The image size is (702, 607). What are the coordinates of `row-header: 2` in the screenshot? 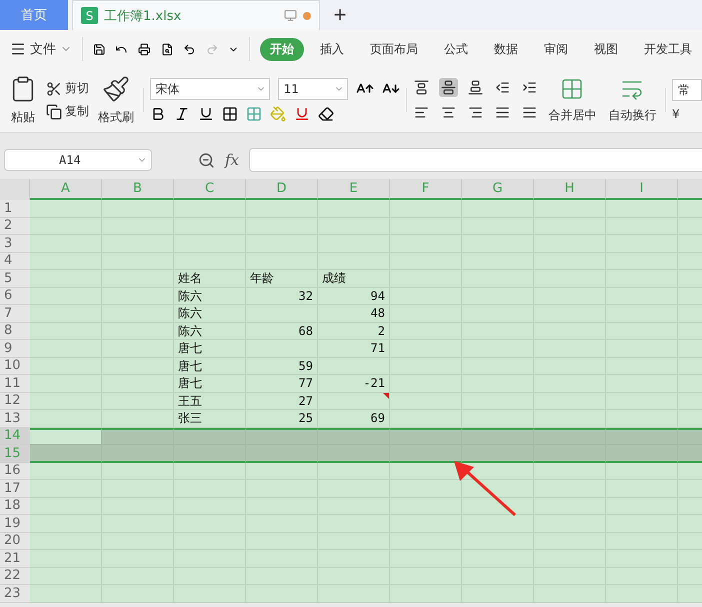 It's located at (15, 226).